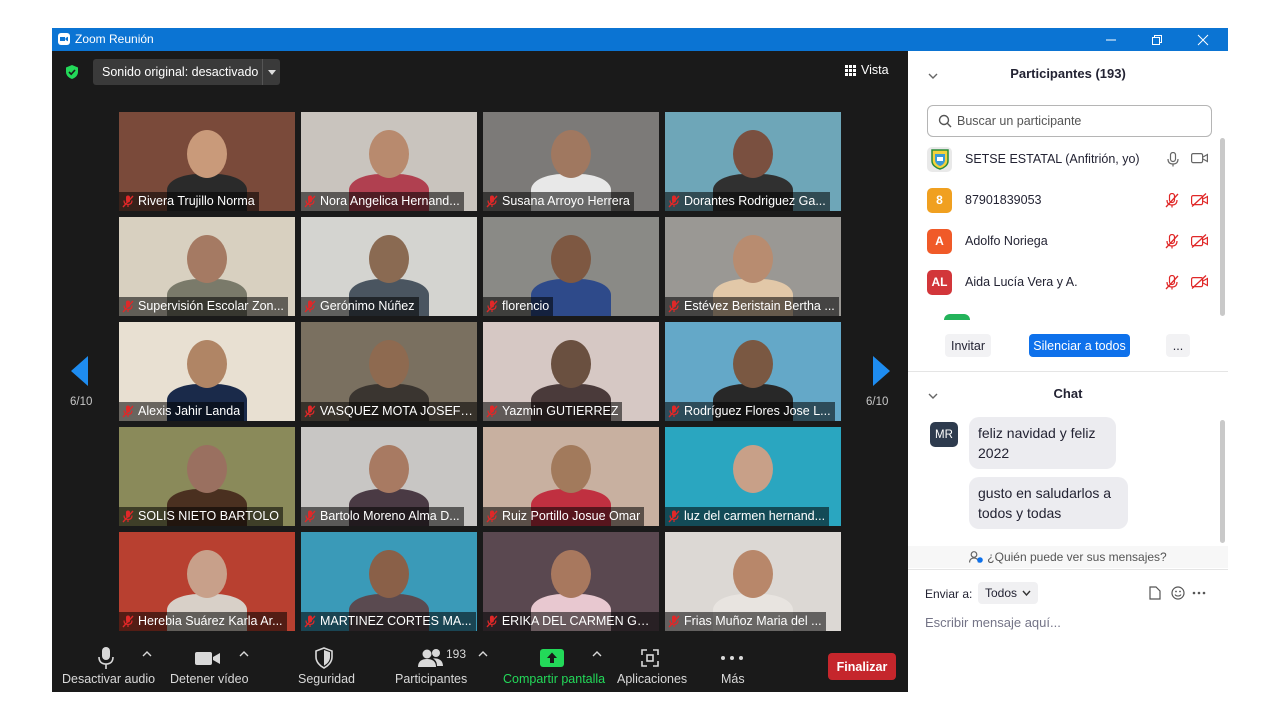  I want to click on video-tile: SOLIS NIETO BARTOLO, so click(207, 476).